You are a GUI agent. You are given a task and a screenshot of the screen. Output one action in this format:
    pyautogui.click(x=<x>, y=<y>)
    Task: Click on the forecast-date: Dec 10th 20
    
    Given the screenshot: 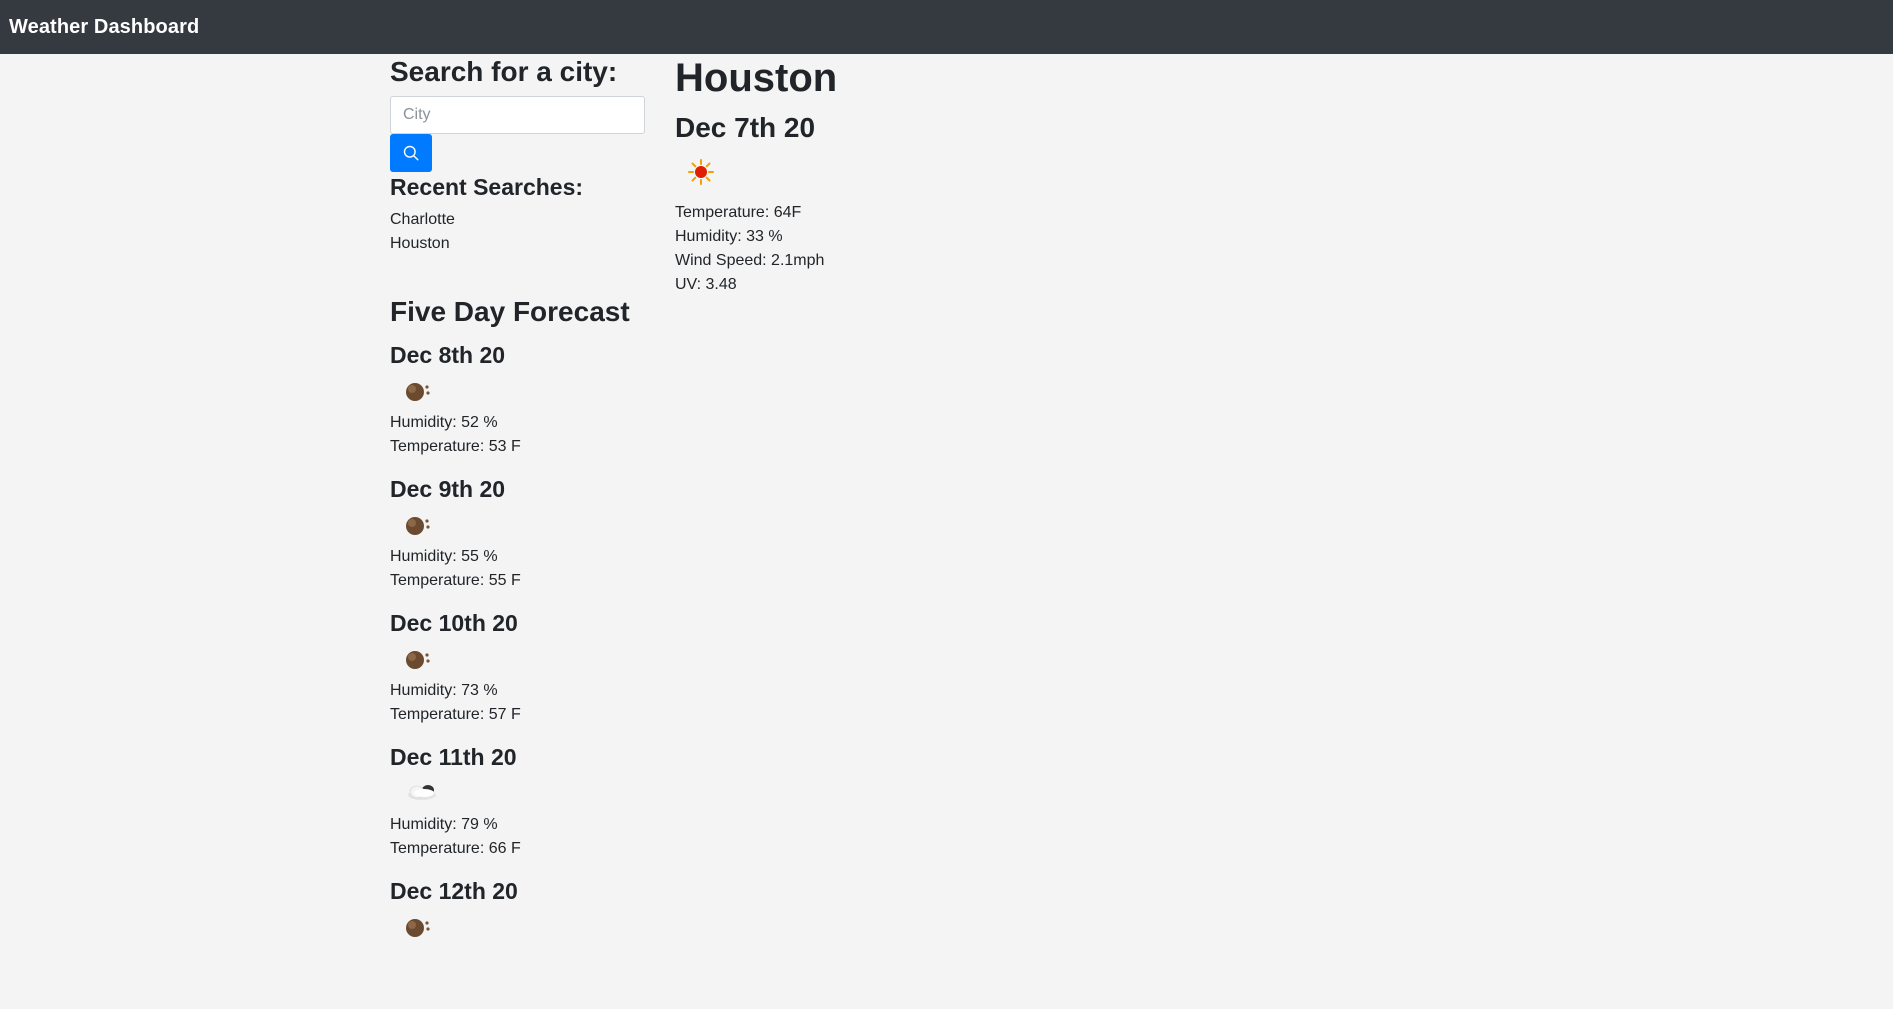 What is the action you would take?
    pyautogui.click(x=454, y=623)
    